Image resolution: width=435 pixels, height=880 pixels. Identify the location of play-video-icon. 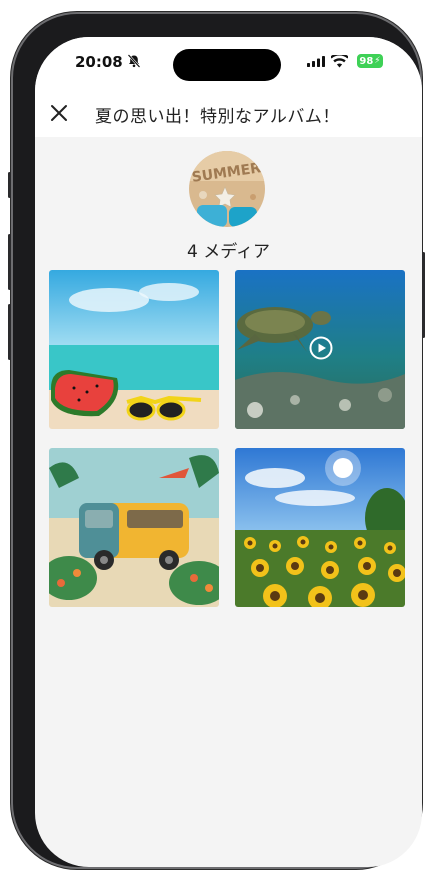
(321, 348).